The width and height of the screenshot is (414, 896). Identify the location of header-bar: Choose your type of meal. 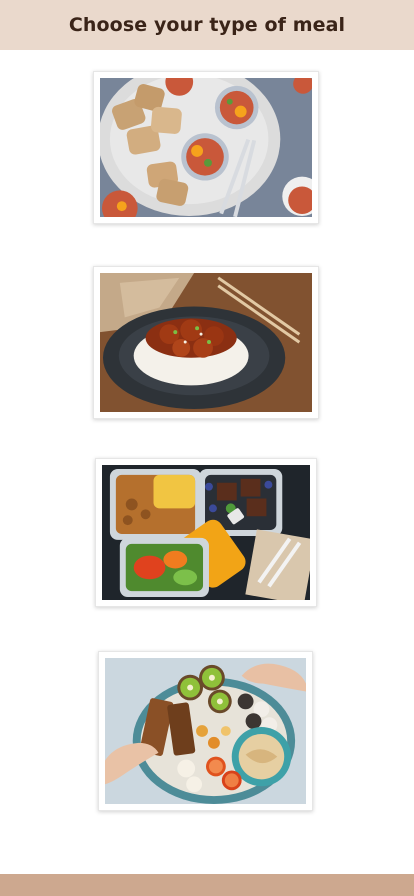
(207, 25).